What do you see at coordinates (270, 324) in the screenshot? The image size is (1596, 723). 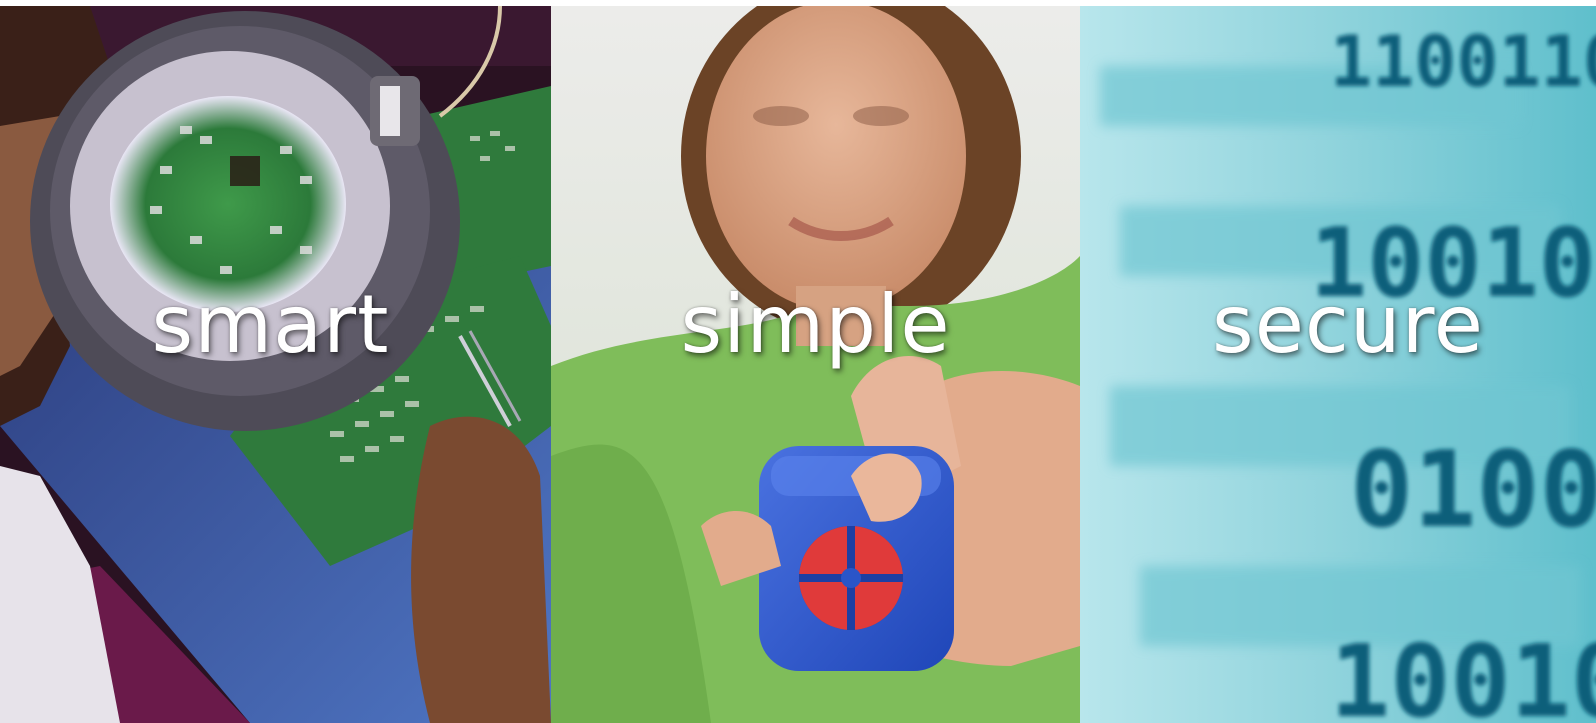 I see `caption-smart: smart` at bounding box center [270, 324].